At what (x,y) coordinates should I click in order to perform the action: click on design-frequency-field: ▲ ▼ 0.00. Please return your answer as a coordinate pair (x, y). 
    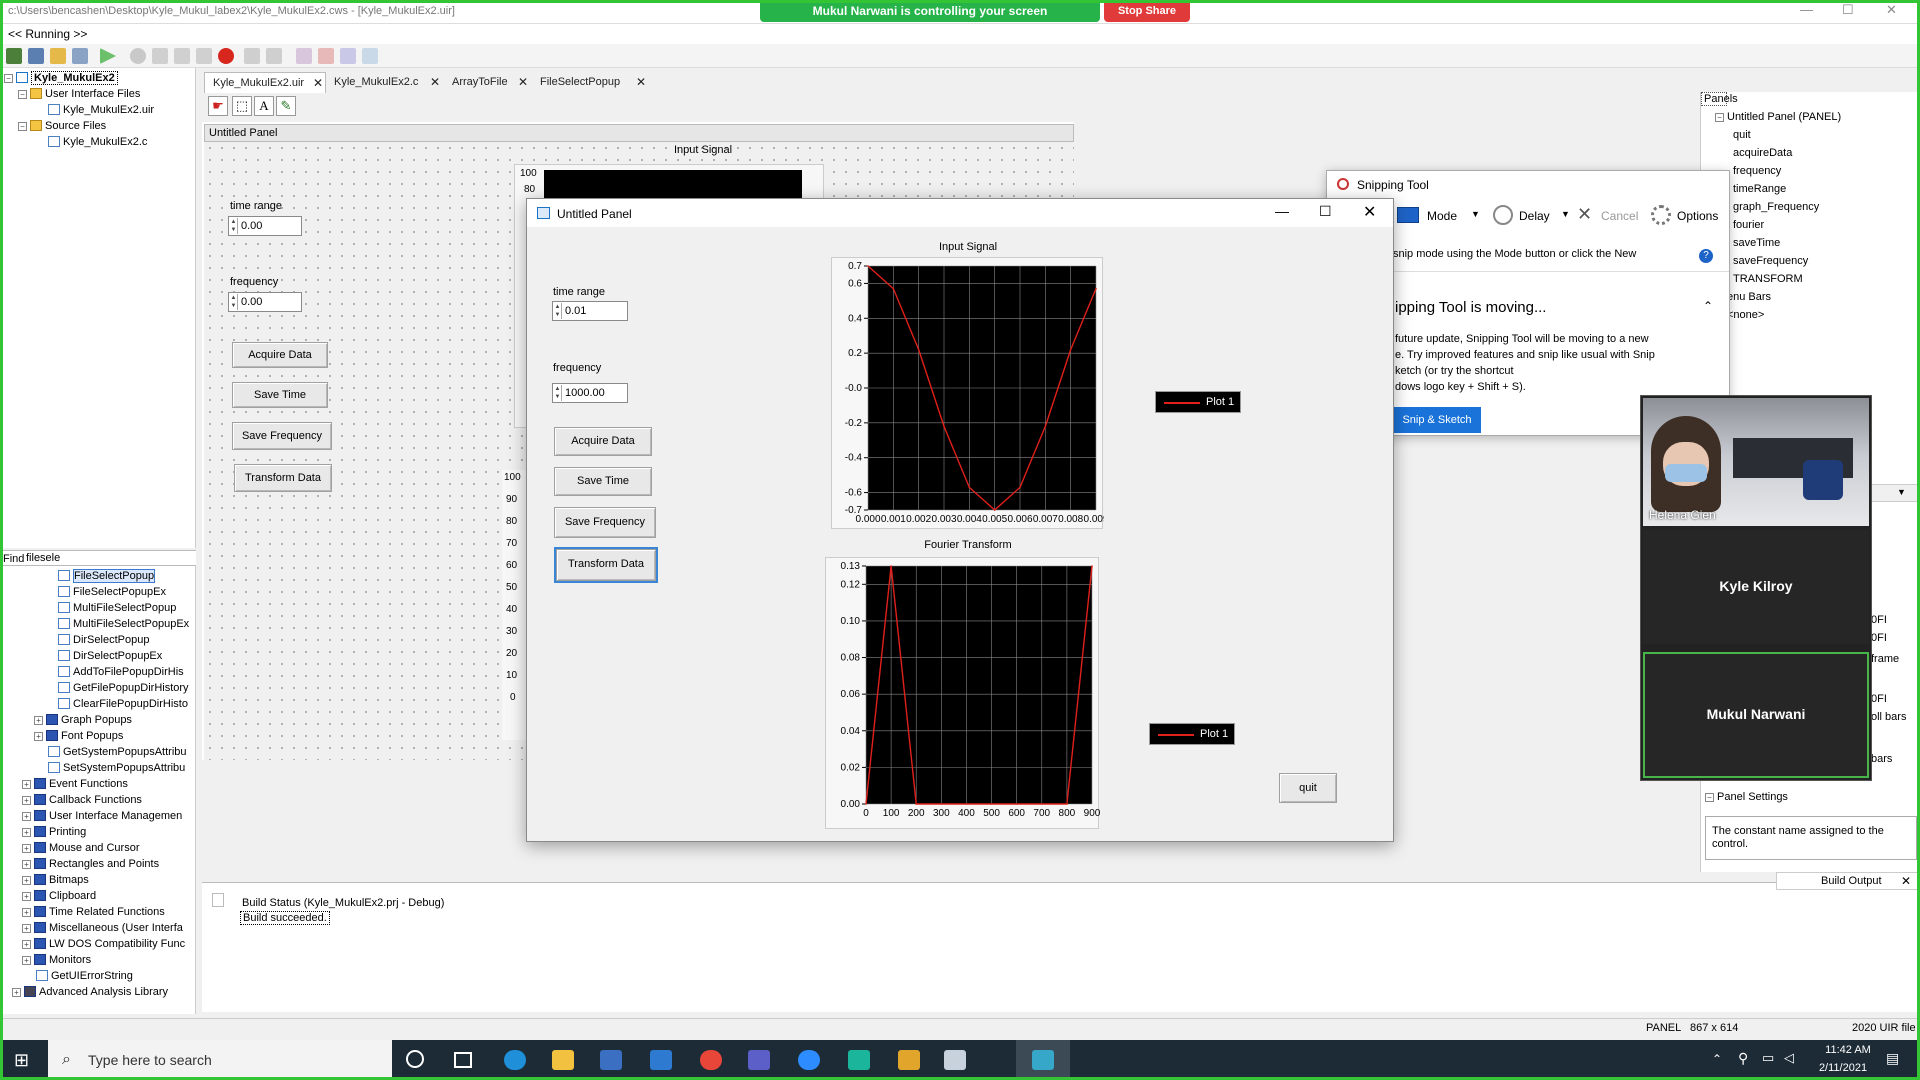
    Looking at the image, I should click on (265, 302).